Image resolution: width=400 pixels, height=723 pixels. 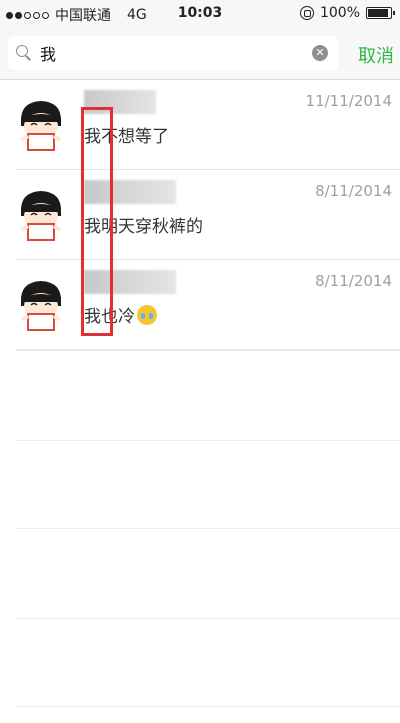 I want to click on message-date: 11/11/2014, so click(x=348, y=101).